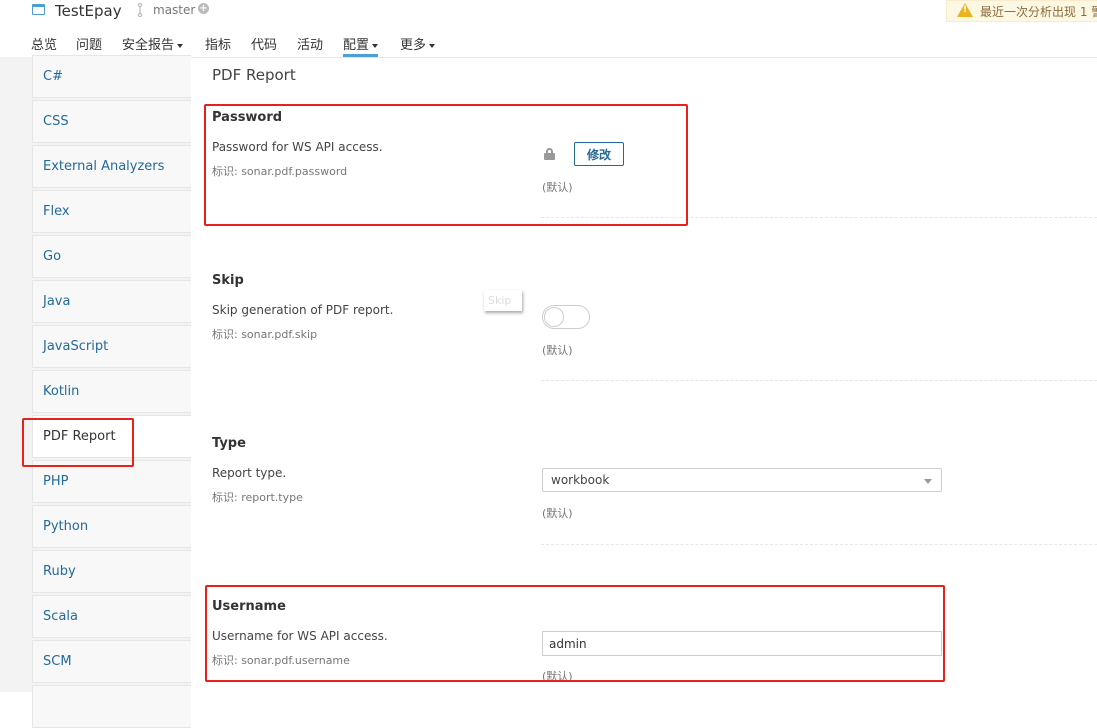 This screenshot has height=728, width=1097. Describe the element at coordinates (38, 9) in the screenshot. I see `project-icon` at that location.